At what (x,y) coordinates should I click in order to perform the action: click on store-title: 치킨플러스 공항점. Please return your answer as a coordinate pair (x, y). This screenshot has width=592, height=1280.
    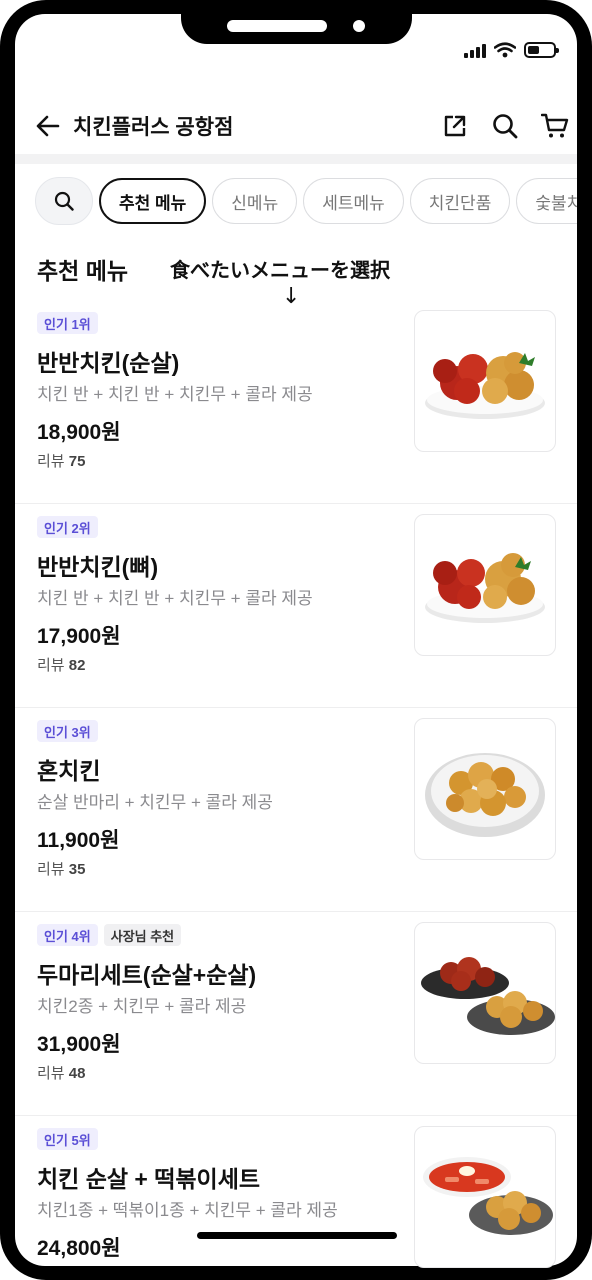
    Looking at the image, I should click on (153, 127).